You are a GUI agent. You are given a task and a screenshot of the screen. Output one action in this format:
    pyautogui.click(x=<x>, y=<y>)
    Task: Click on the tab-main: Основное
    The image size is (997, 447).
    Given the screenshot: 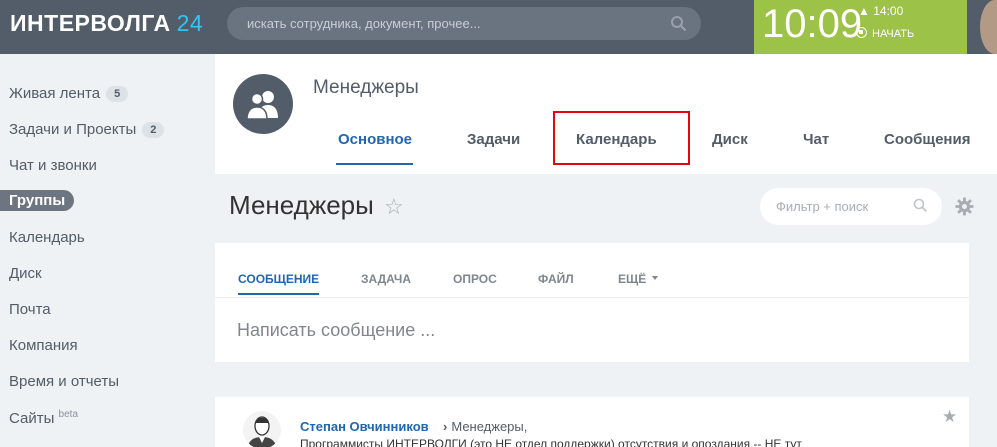 What is the action you would take?
    pyautogui.click(x=375, y=139)
    